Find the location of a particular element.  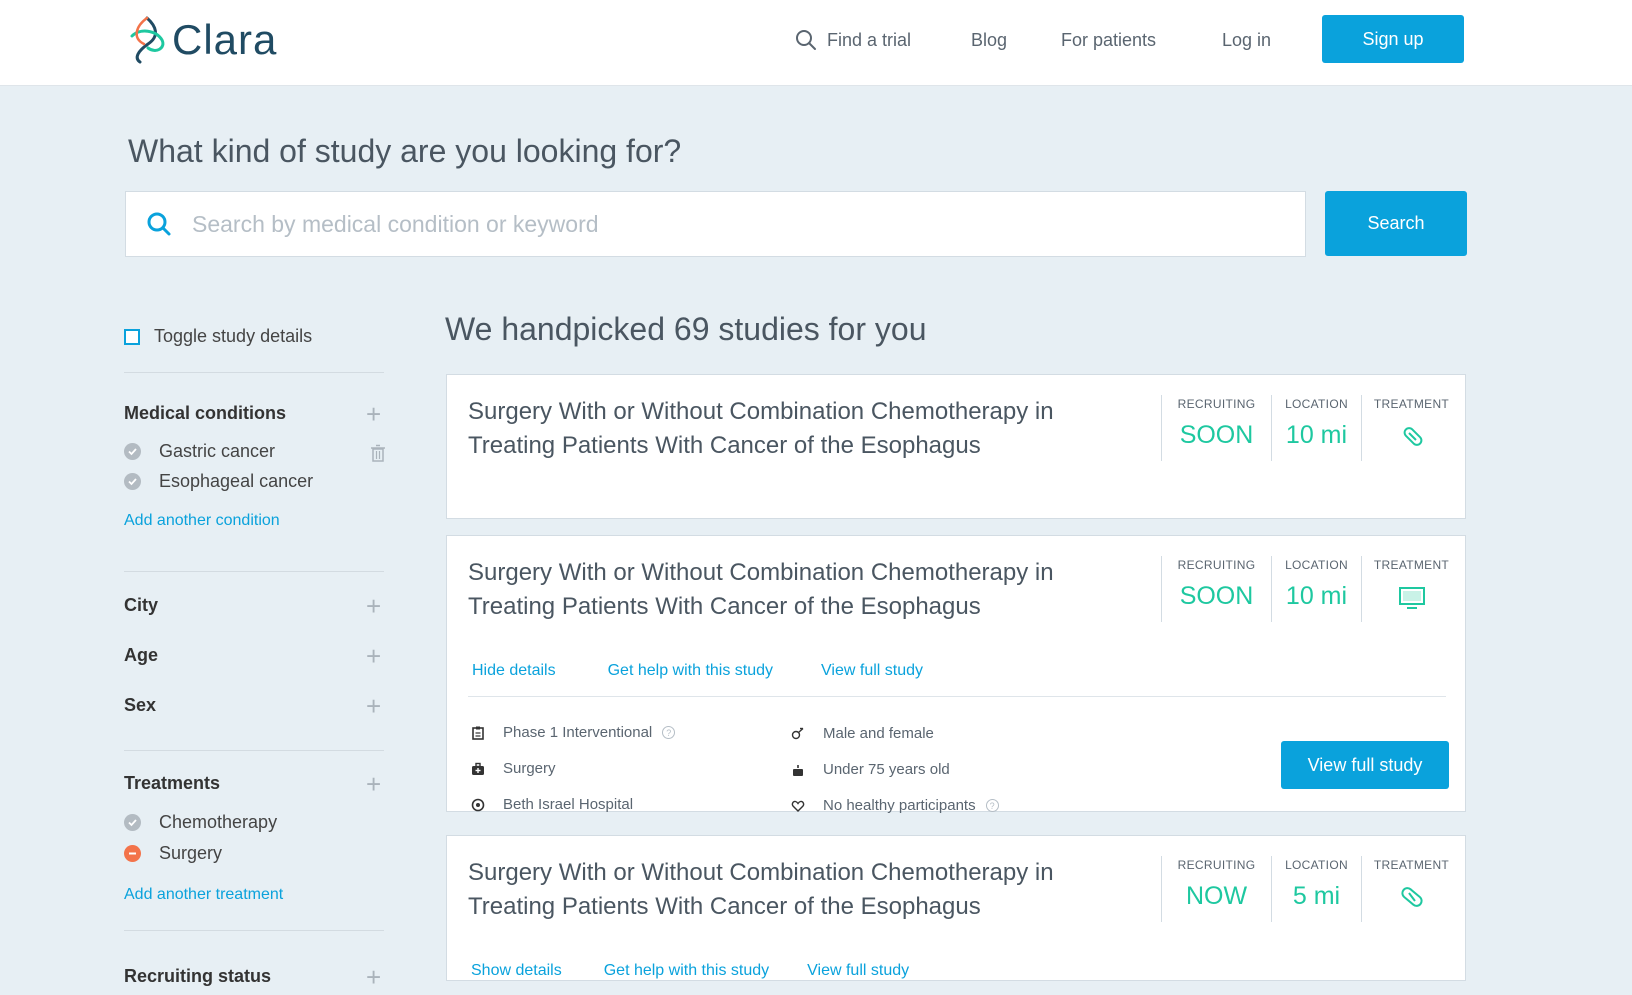

card-separator is located at coordinates (957, 696).